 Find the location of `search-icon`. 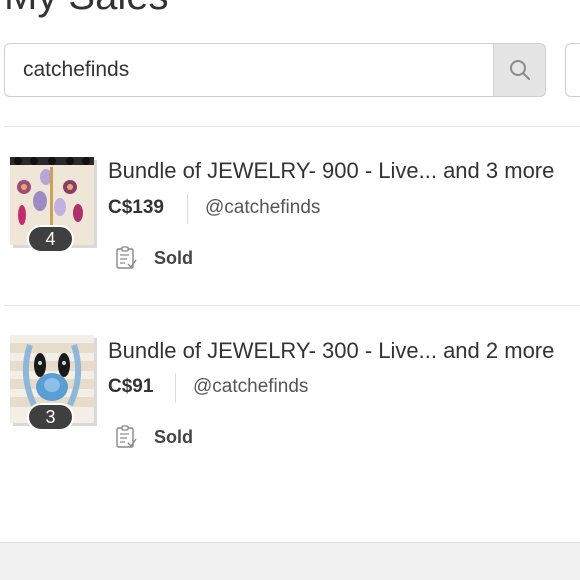

search-icon is located at coordinates (519, 70).